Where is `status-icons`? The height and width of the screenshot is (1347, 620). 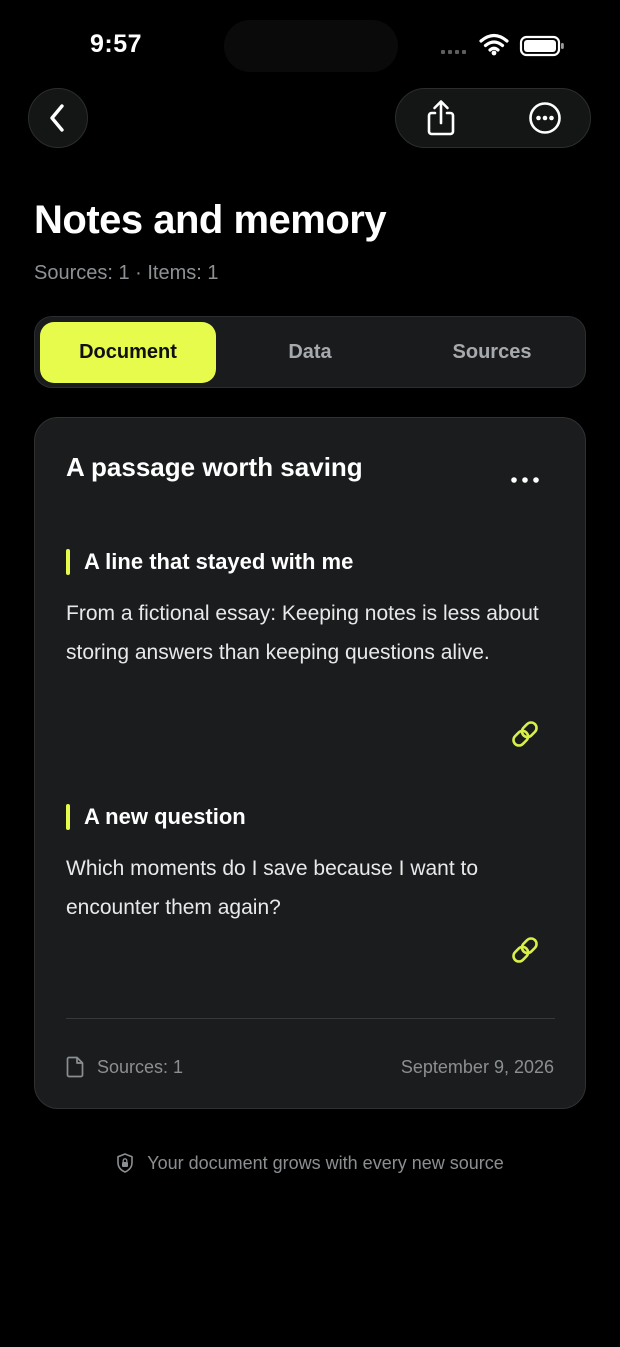
status-icons is located at coordinates (503, 45).